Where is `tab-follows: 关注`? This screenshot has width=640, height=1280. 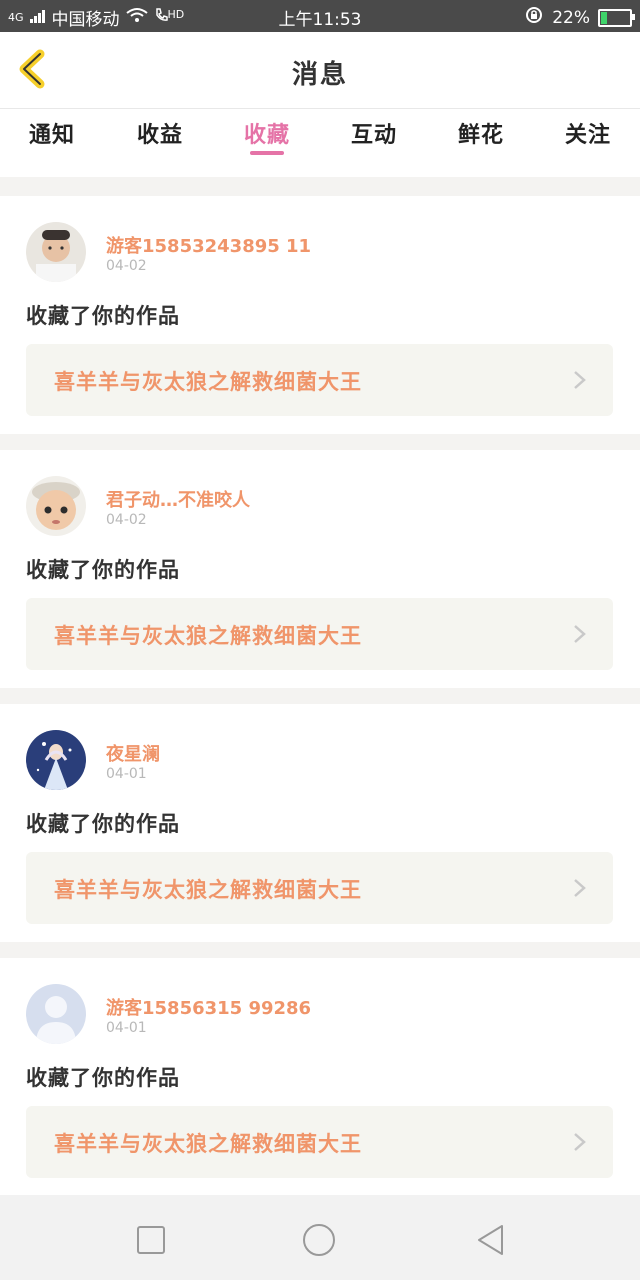 tab-follows: 关注 is located at coordinates (588, 133).